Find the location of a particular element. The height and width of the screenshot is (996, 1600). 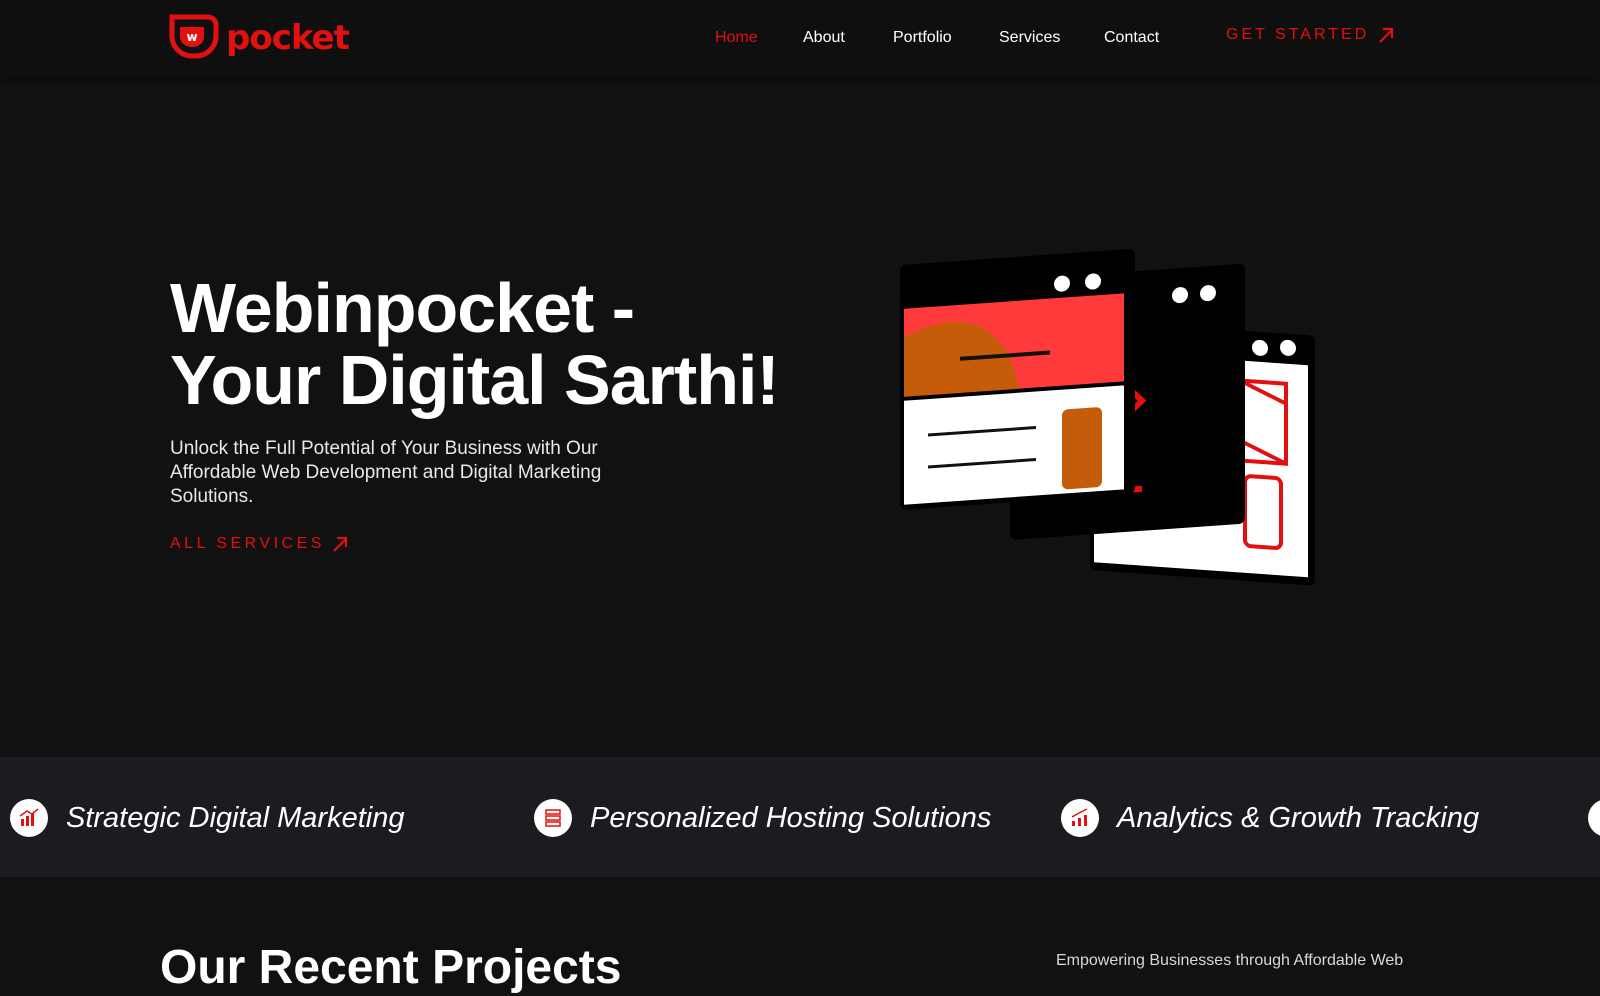

server-icon is located at coordinates (553, 818).